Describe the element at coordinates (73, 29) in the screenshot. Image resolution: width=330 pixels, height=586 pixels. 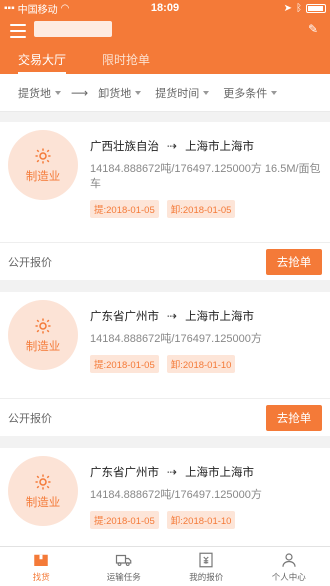
I see `header-search-box` at that location.